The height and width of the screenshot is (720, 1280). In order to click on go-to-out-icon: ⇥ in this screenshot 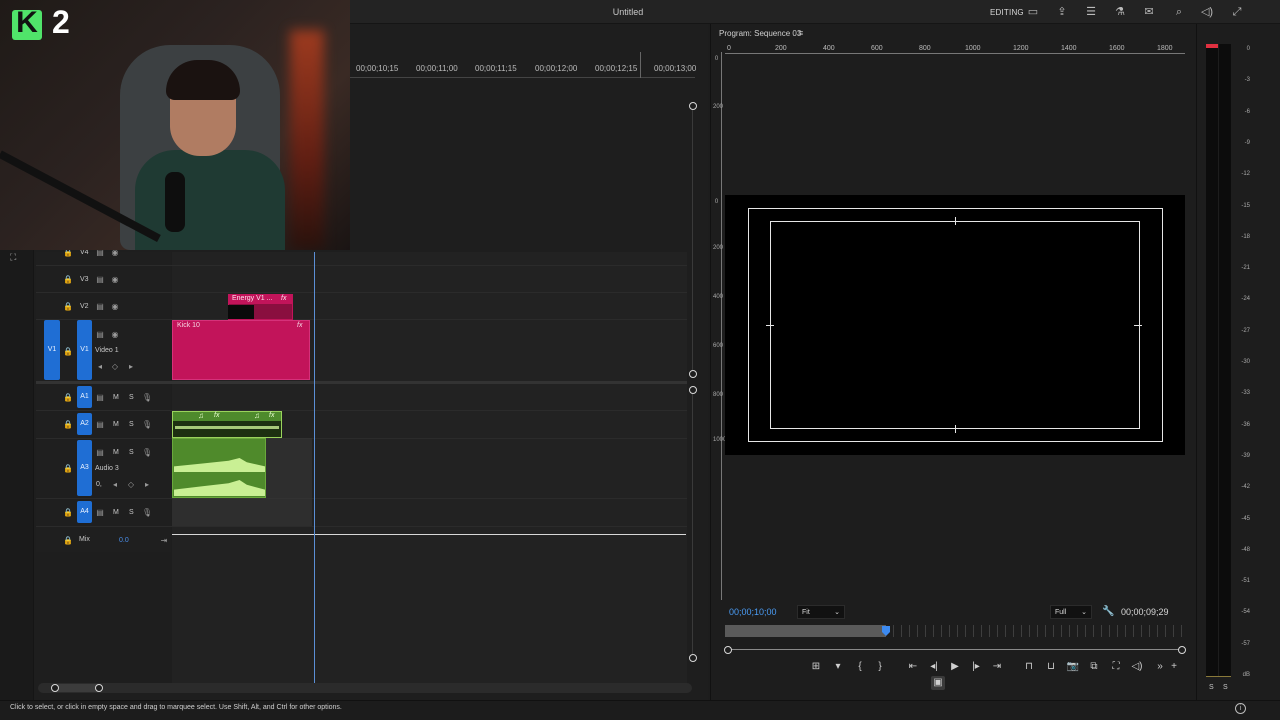, I will do `click(997, 667)`.